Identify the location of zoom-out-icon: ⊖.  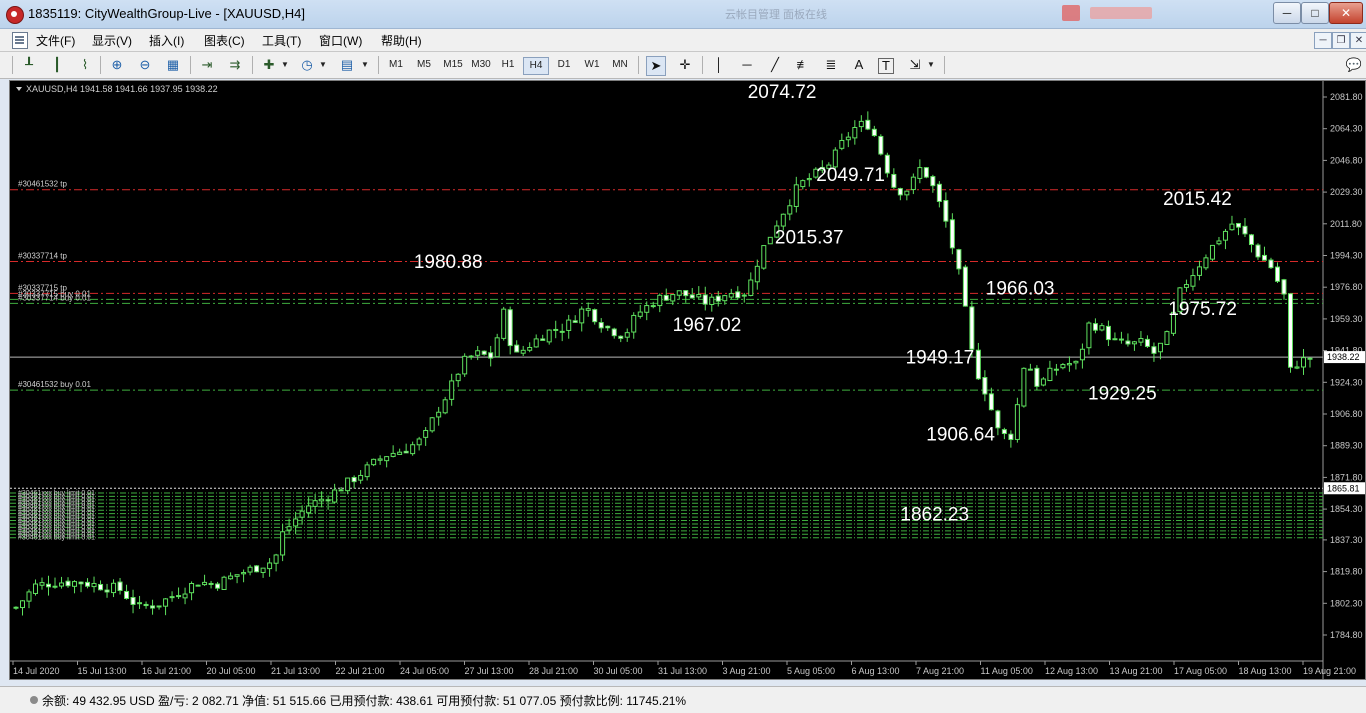
(145, 65).